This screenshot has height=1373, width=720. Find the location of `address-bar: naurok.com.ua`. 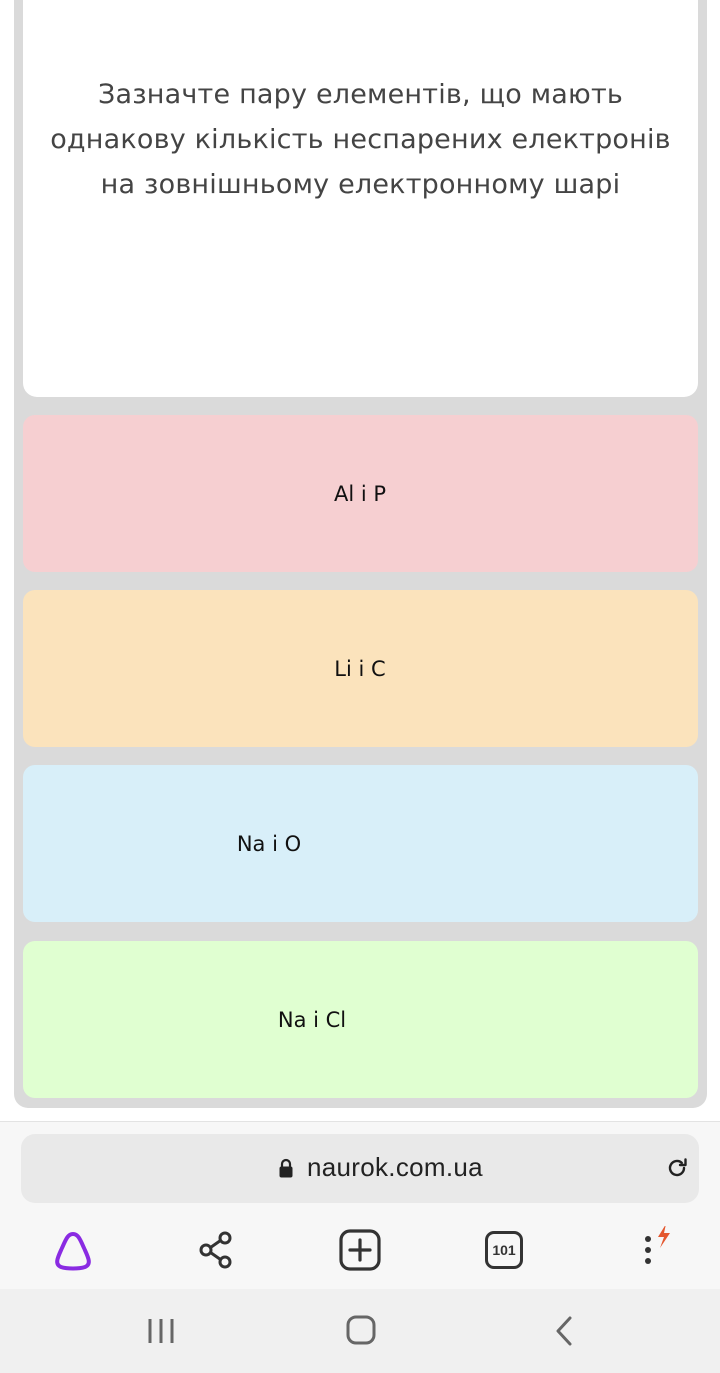

address-bar: naurok.com.ua is located at coordinates (360, 1168).